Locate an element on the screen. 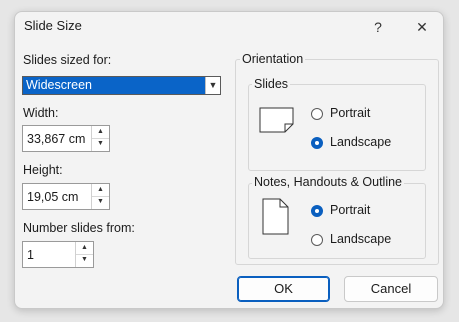 This screenshot has width=459, height=322. dialog-title: Slide Size is located at coordinates (53, 25).